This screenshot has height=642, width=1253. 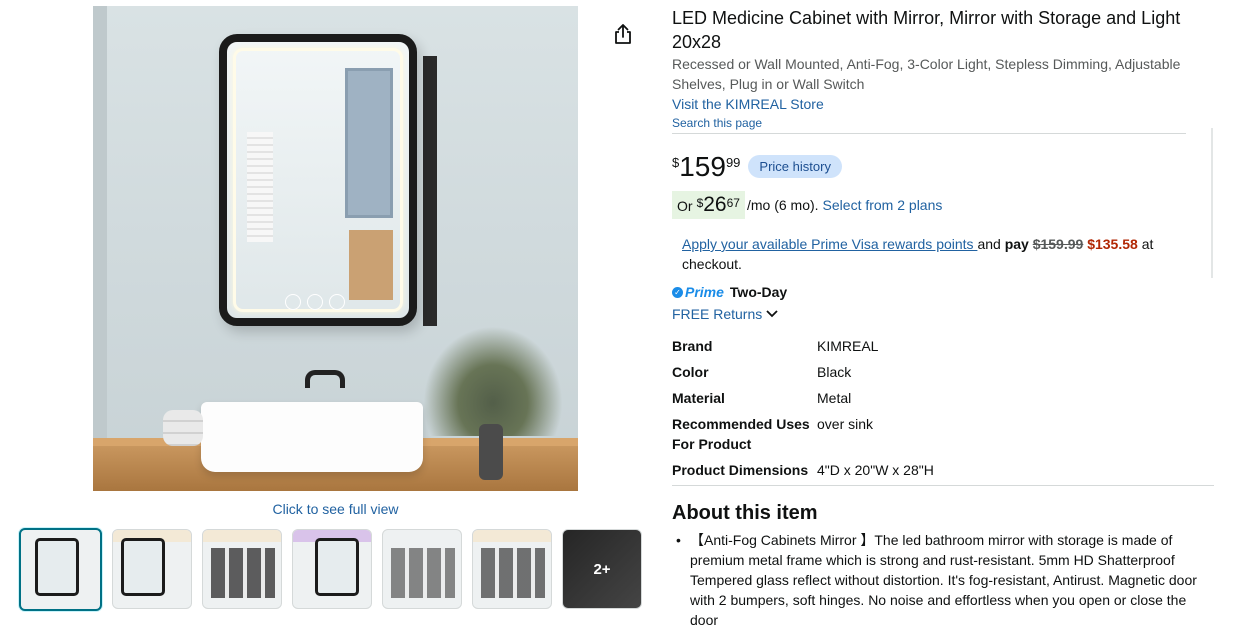 I want to click on image-wall-shadow, so click(x=100, y=248).